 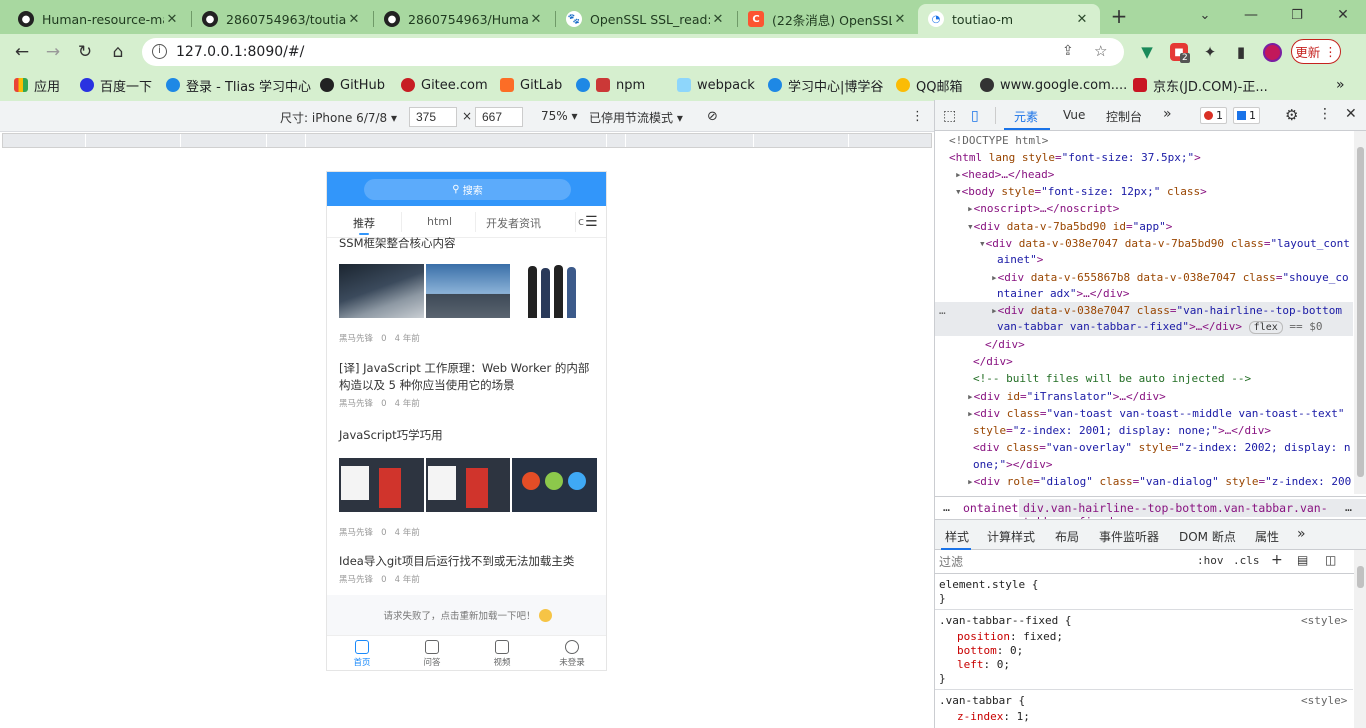 I want to click on rotate-icon: ⊘, so click(x=712, y=116).